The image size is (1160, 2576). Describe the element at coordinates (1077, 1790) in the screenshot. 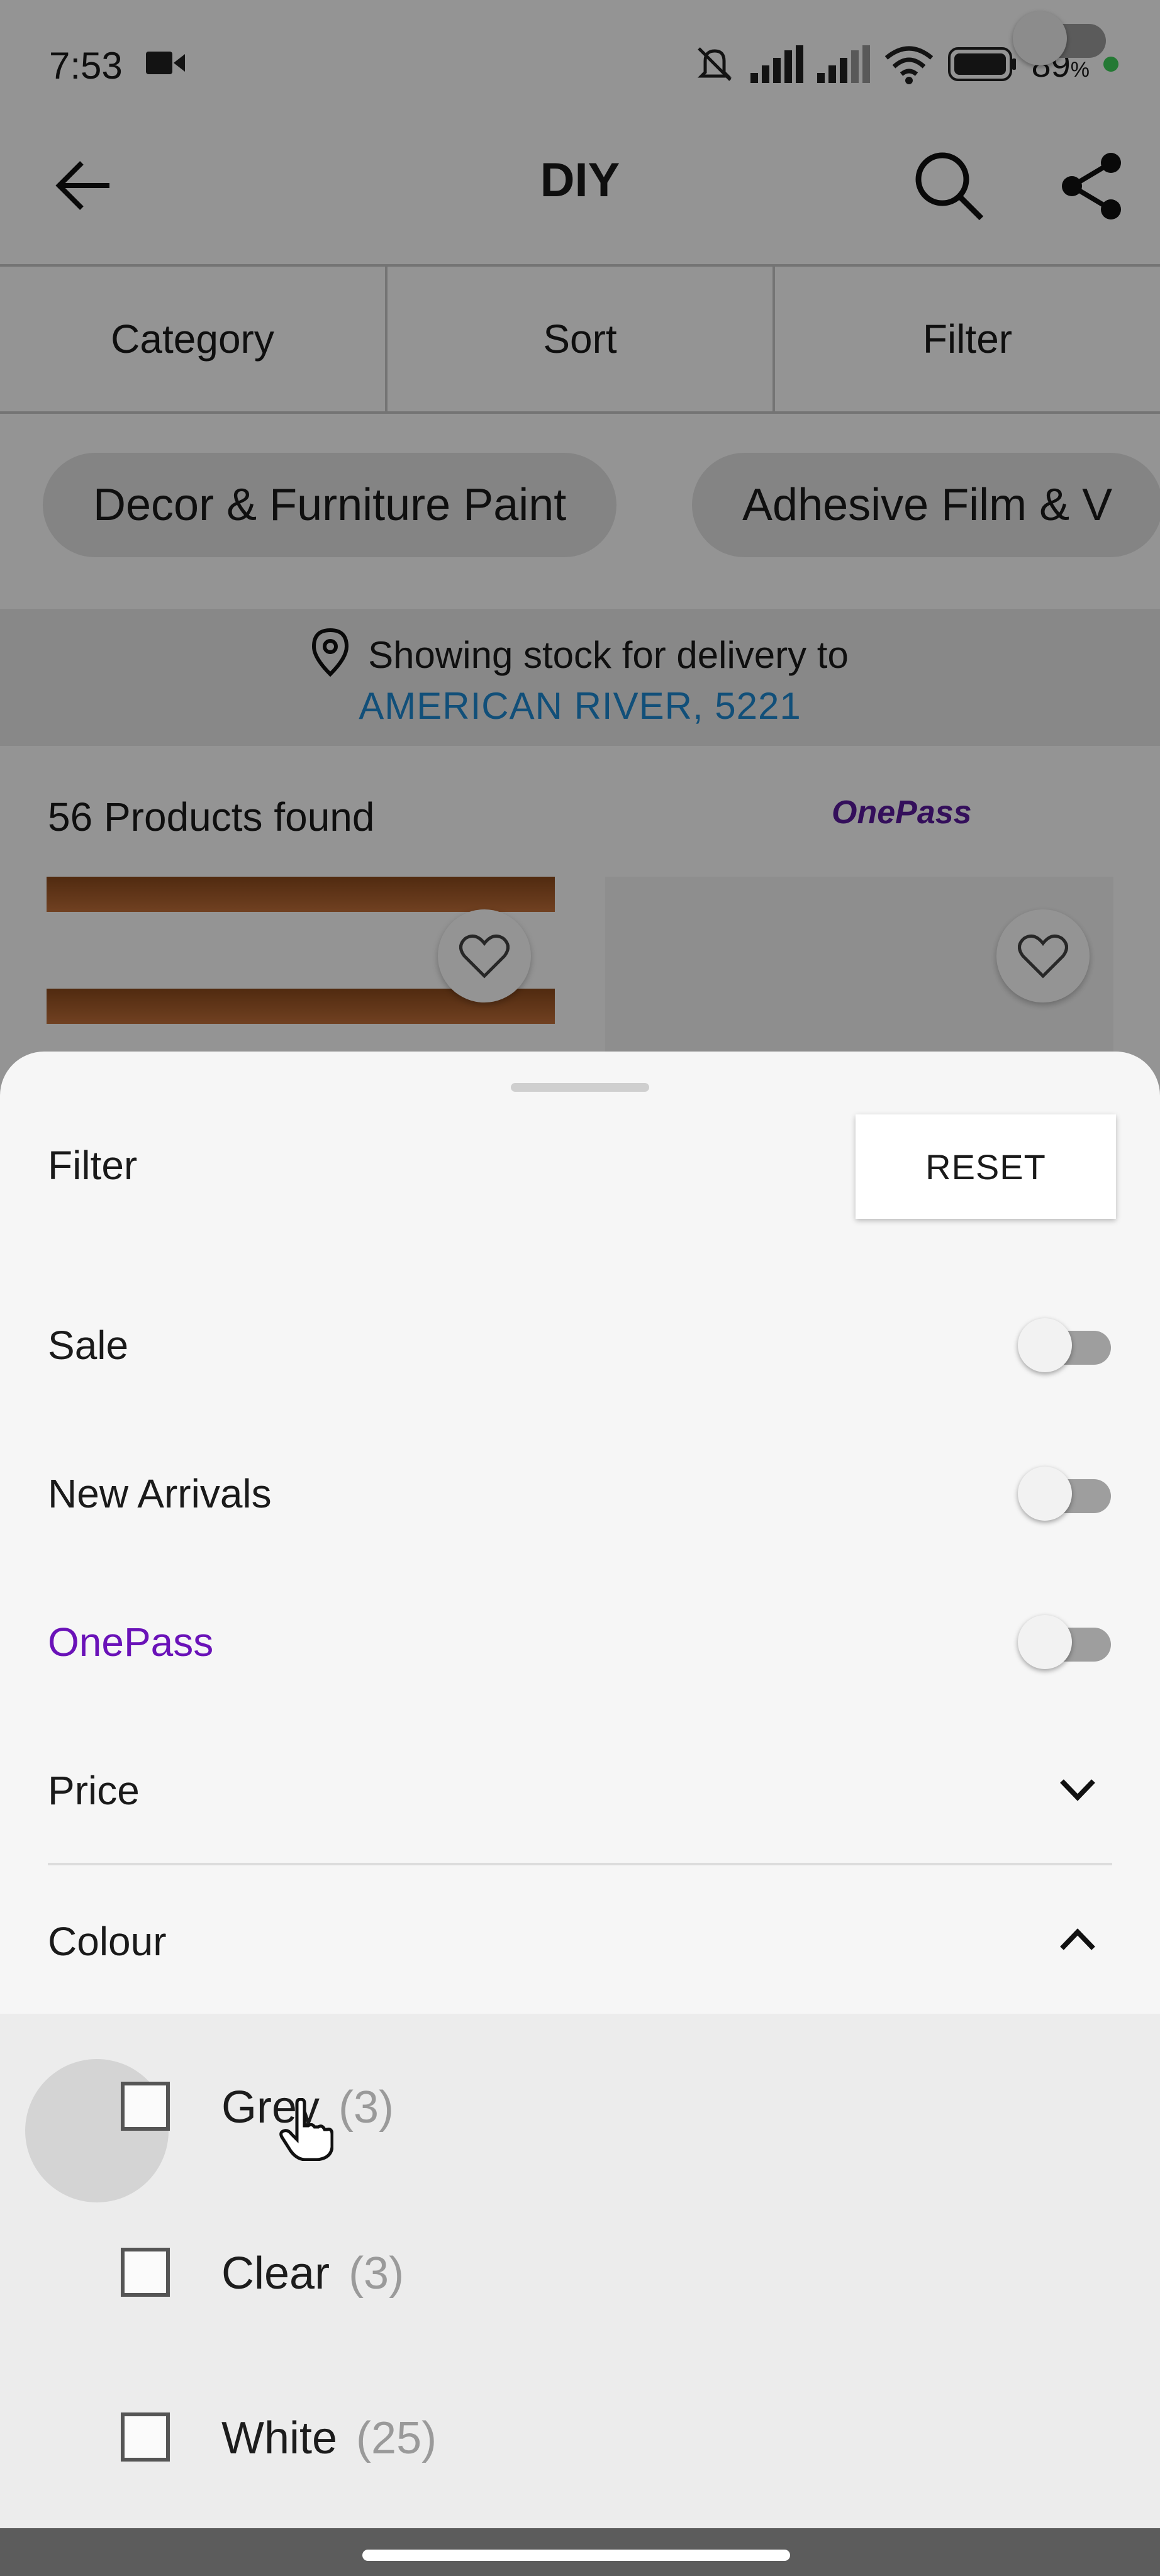

I see `chevron-down-icon` at that location.